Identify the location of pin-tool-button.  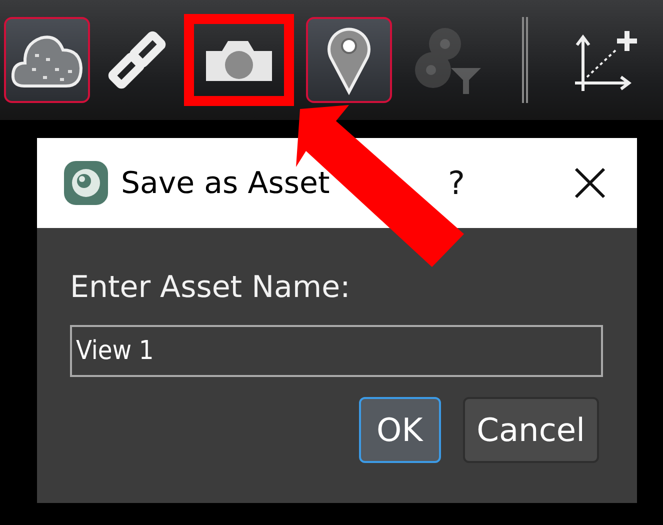
(349, 60).